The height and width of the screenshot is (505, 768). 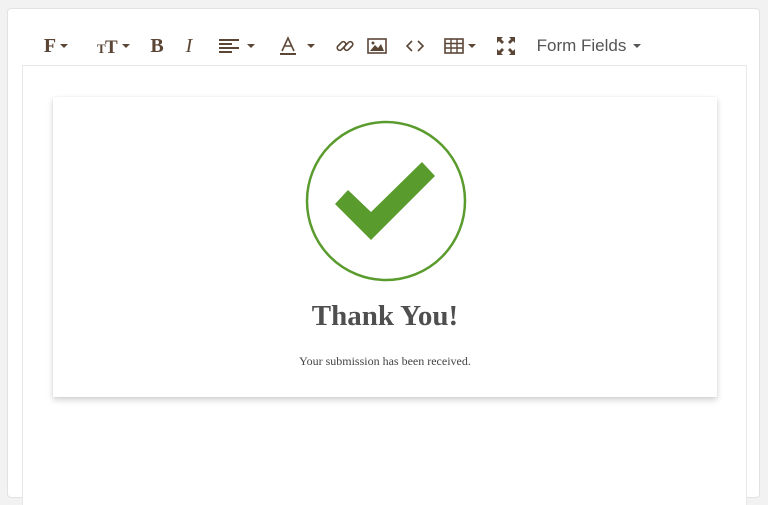 I want to click on bold-button: B, so click(x=157, y=46).